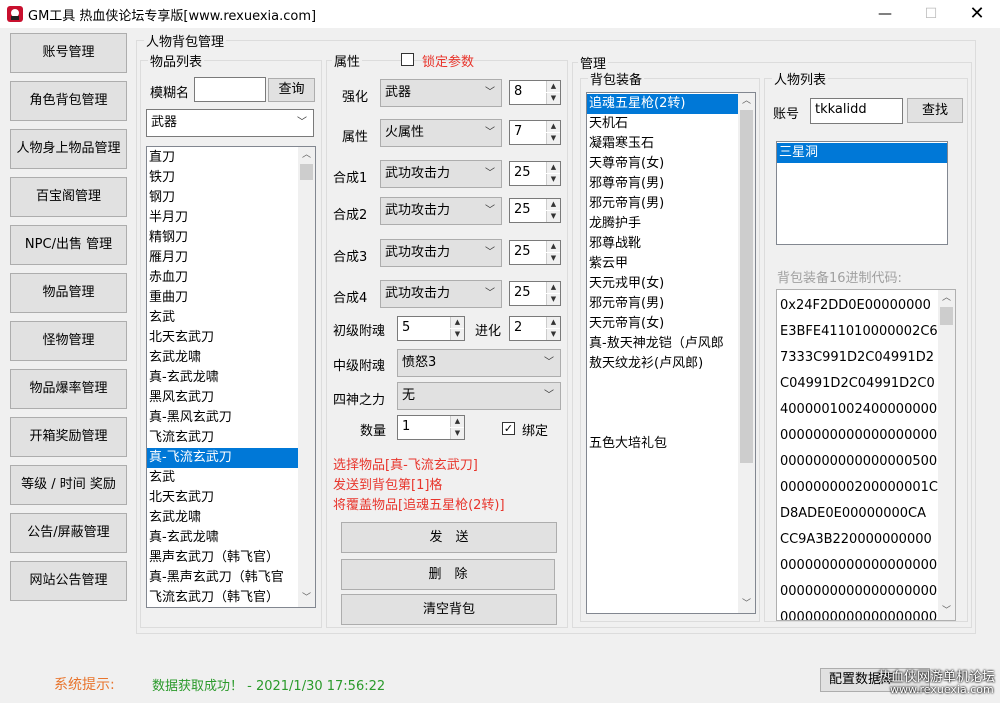  What do you see at coordinates (479, 363) in the screenshot?
I see `mid-soul-select: 愤怒3 ﹀` at bounding box center [479, 363].